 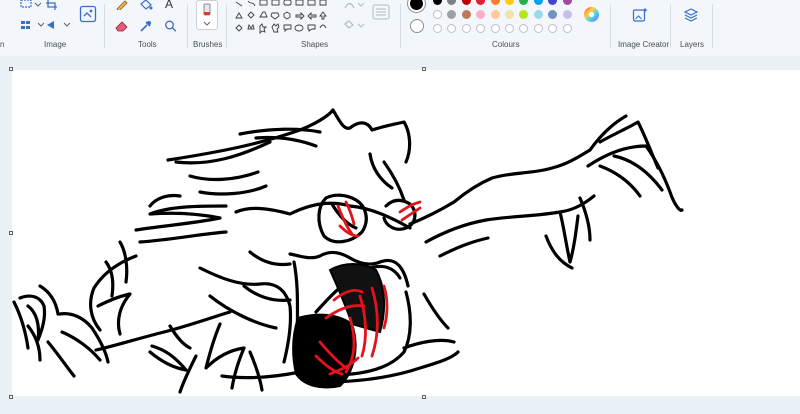 What do you see at coordinates (281, 17) in the screenshot?
I see `shapes-gallery-icon` at bounding box center [281, 17].